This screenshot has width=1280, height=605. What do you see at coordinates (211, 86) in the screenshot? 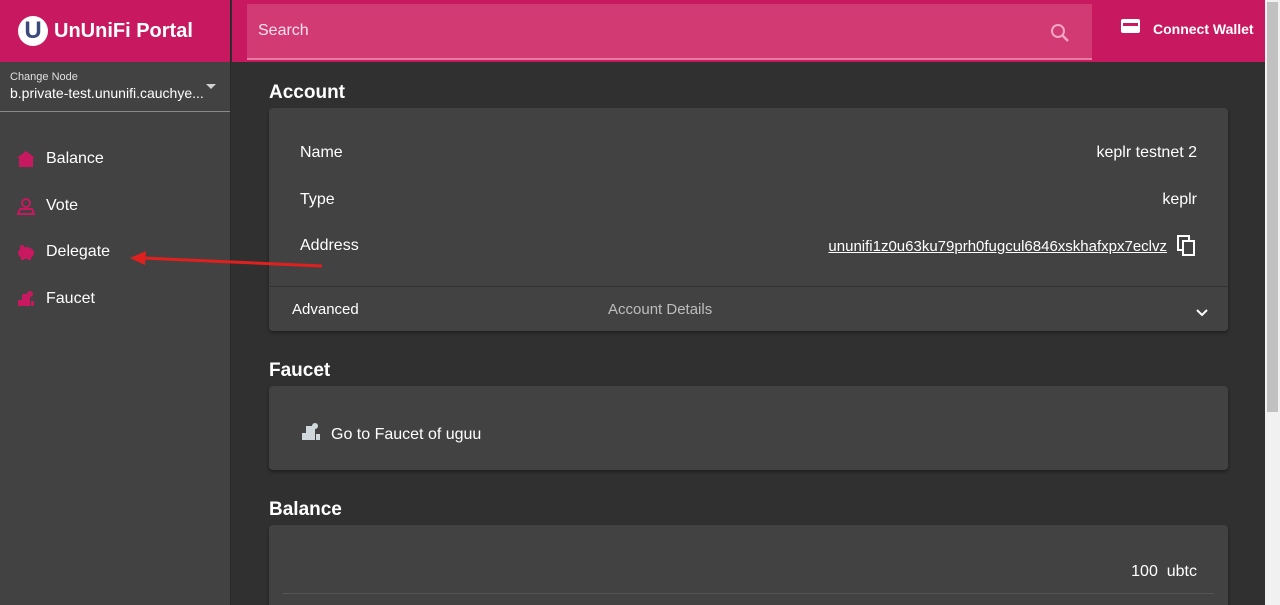
I see `caret-down-icon` at bounding box center [211, 86].